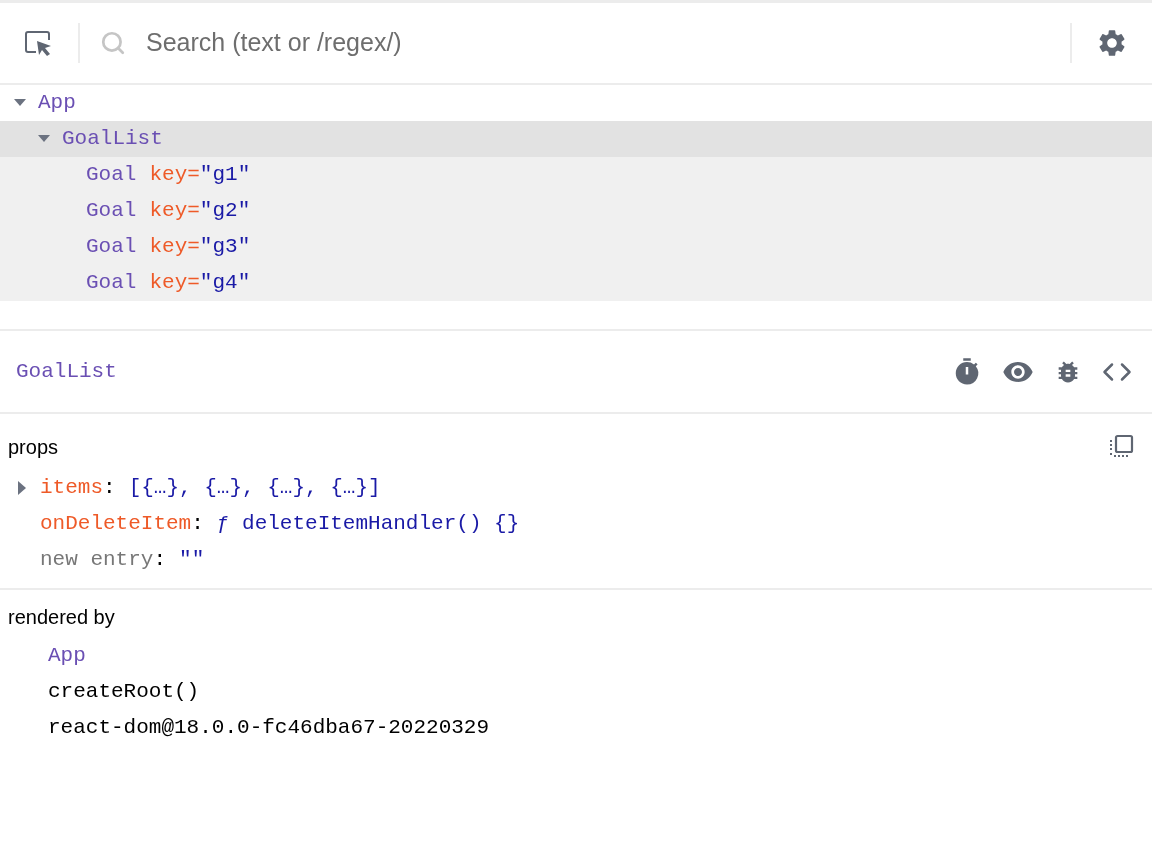  I want to click on section-heading: props, so click(33, 447).